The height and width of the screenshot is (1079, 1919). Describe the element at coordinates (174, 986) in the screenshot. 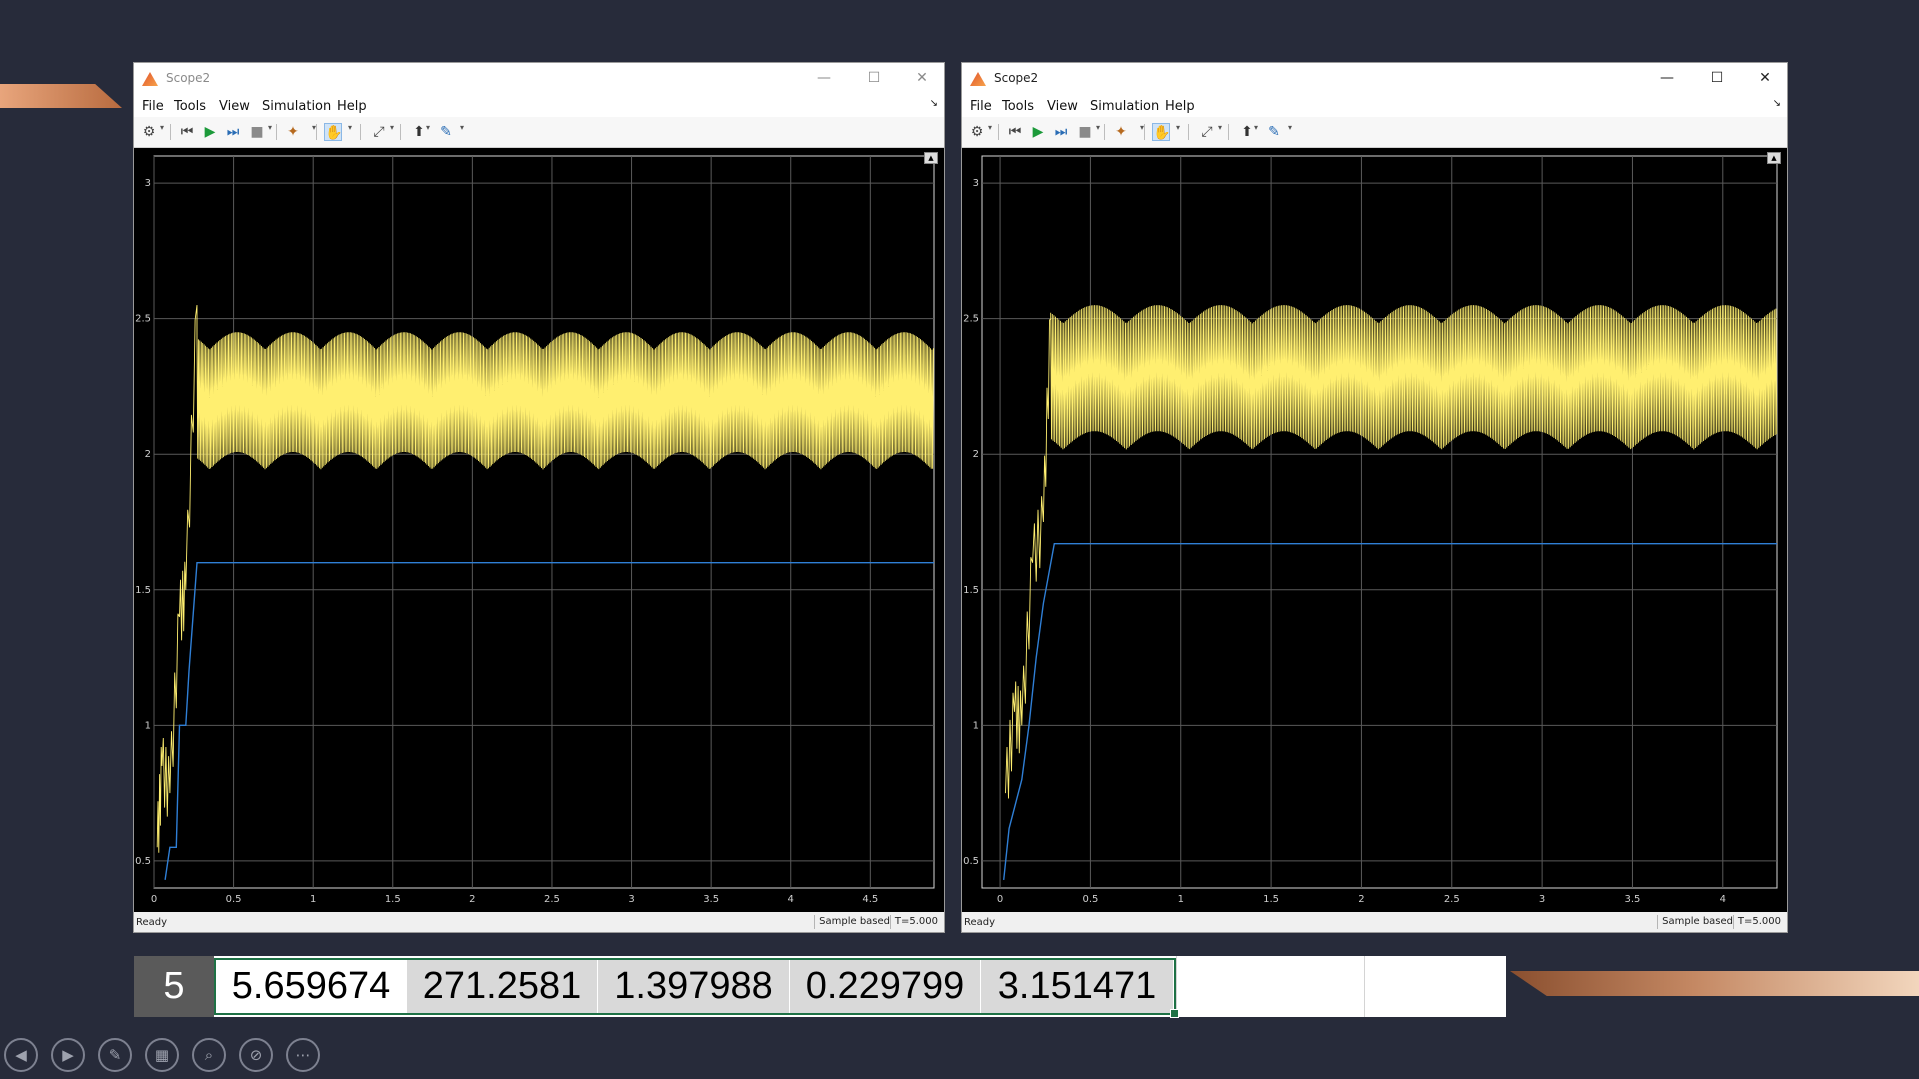

I see `row-header: 5` at that location.